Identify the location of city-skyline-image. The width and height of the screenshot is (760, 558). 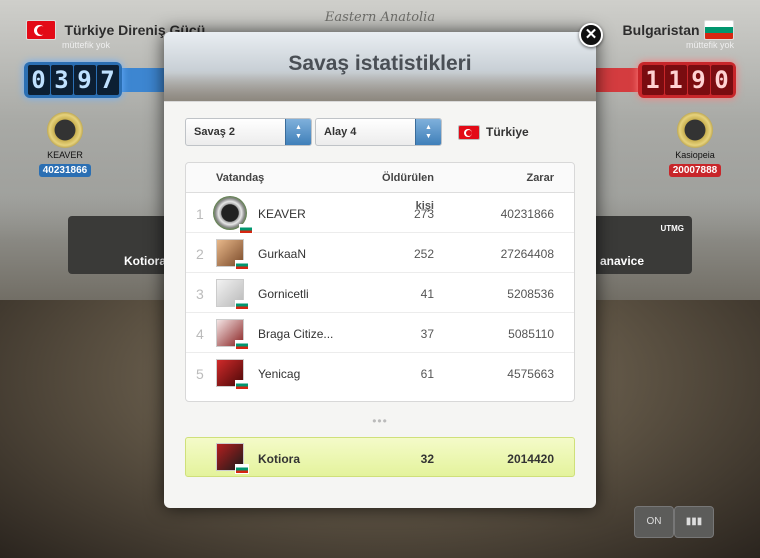
(380, 87).